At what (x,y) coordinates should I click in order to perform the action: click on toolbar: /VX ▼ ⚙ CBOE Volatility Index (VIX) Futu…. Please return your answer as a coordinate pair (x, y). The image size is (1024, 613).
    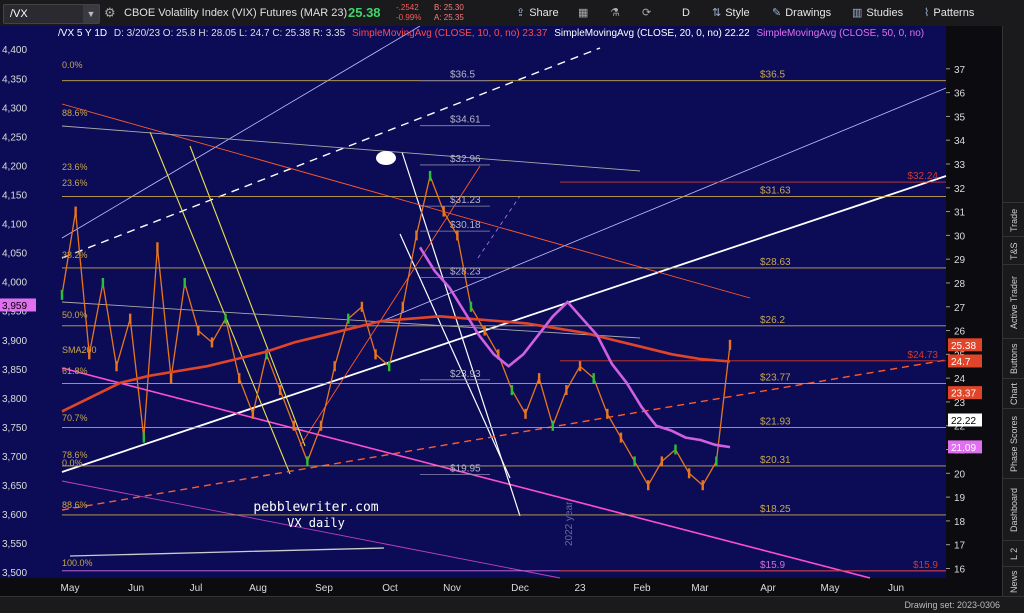
    Looking at the image, I should click on (512, 13).